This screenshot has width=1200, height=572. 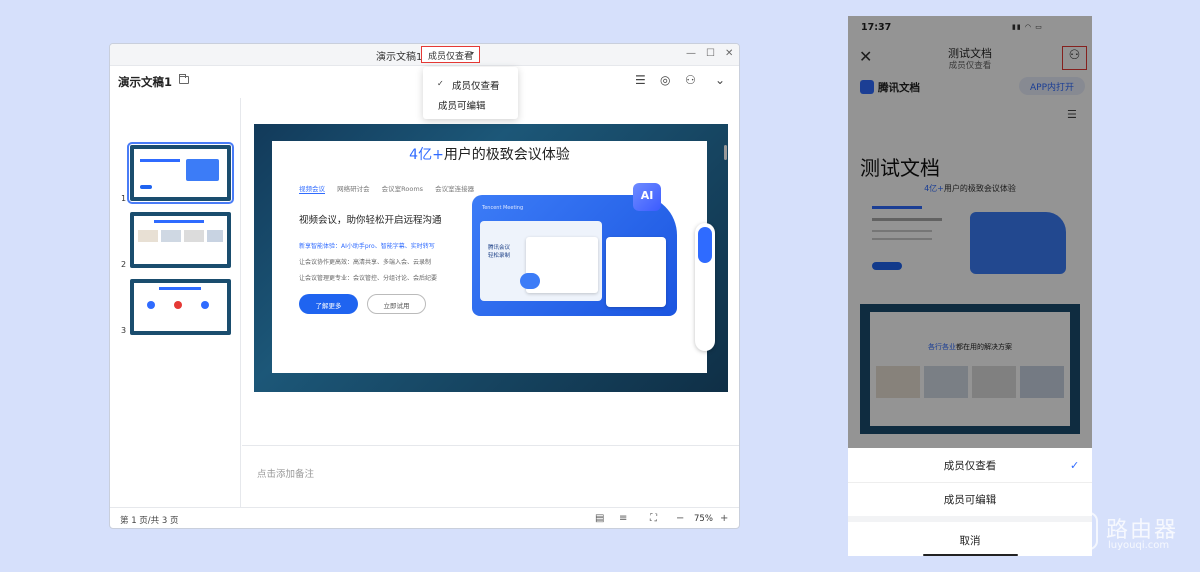 What do you see at coordinates (506, 155) in the screenshot?
I see `slide-title-text: 用户的极致会议体验` at bounding box center [506, 155].